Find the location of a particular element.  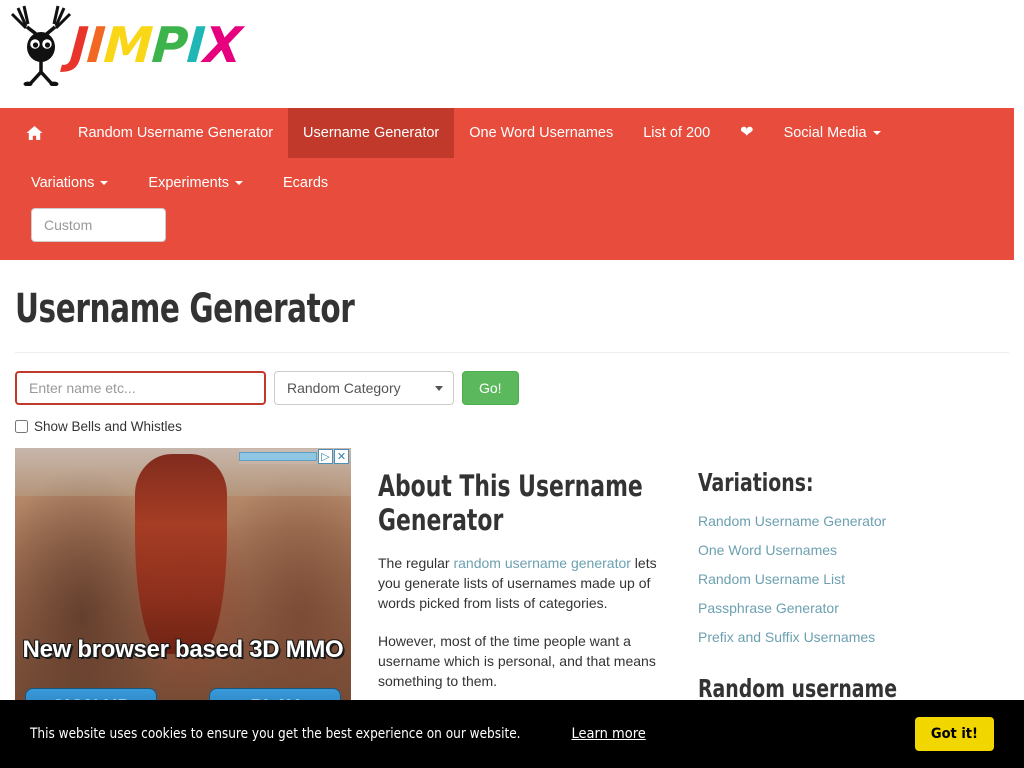

nav-item-ecards: Ecards is located at coordinates (305, 183).